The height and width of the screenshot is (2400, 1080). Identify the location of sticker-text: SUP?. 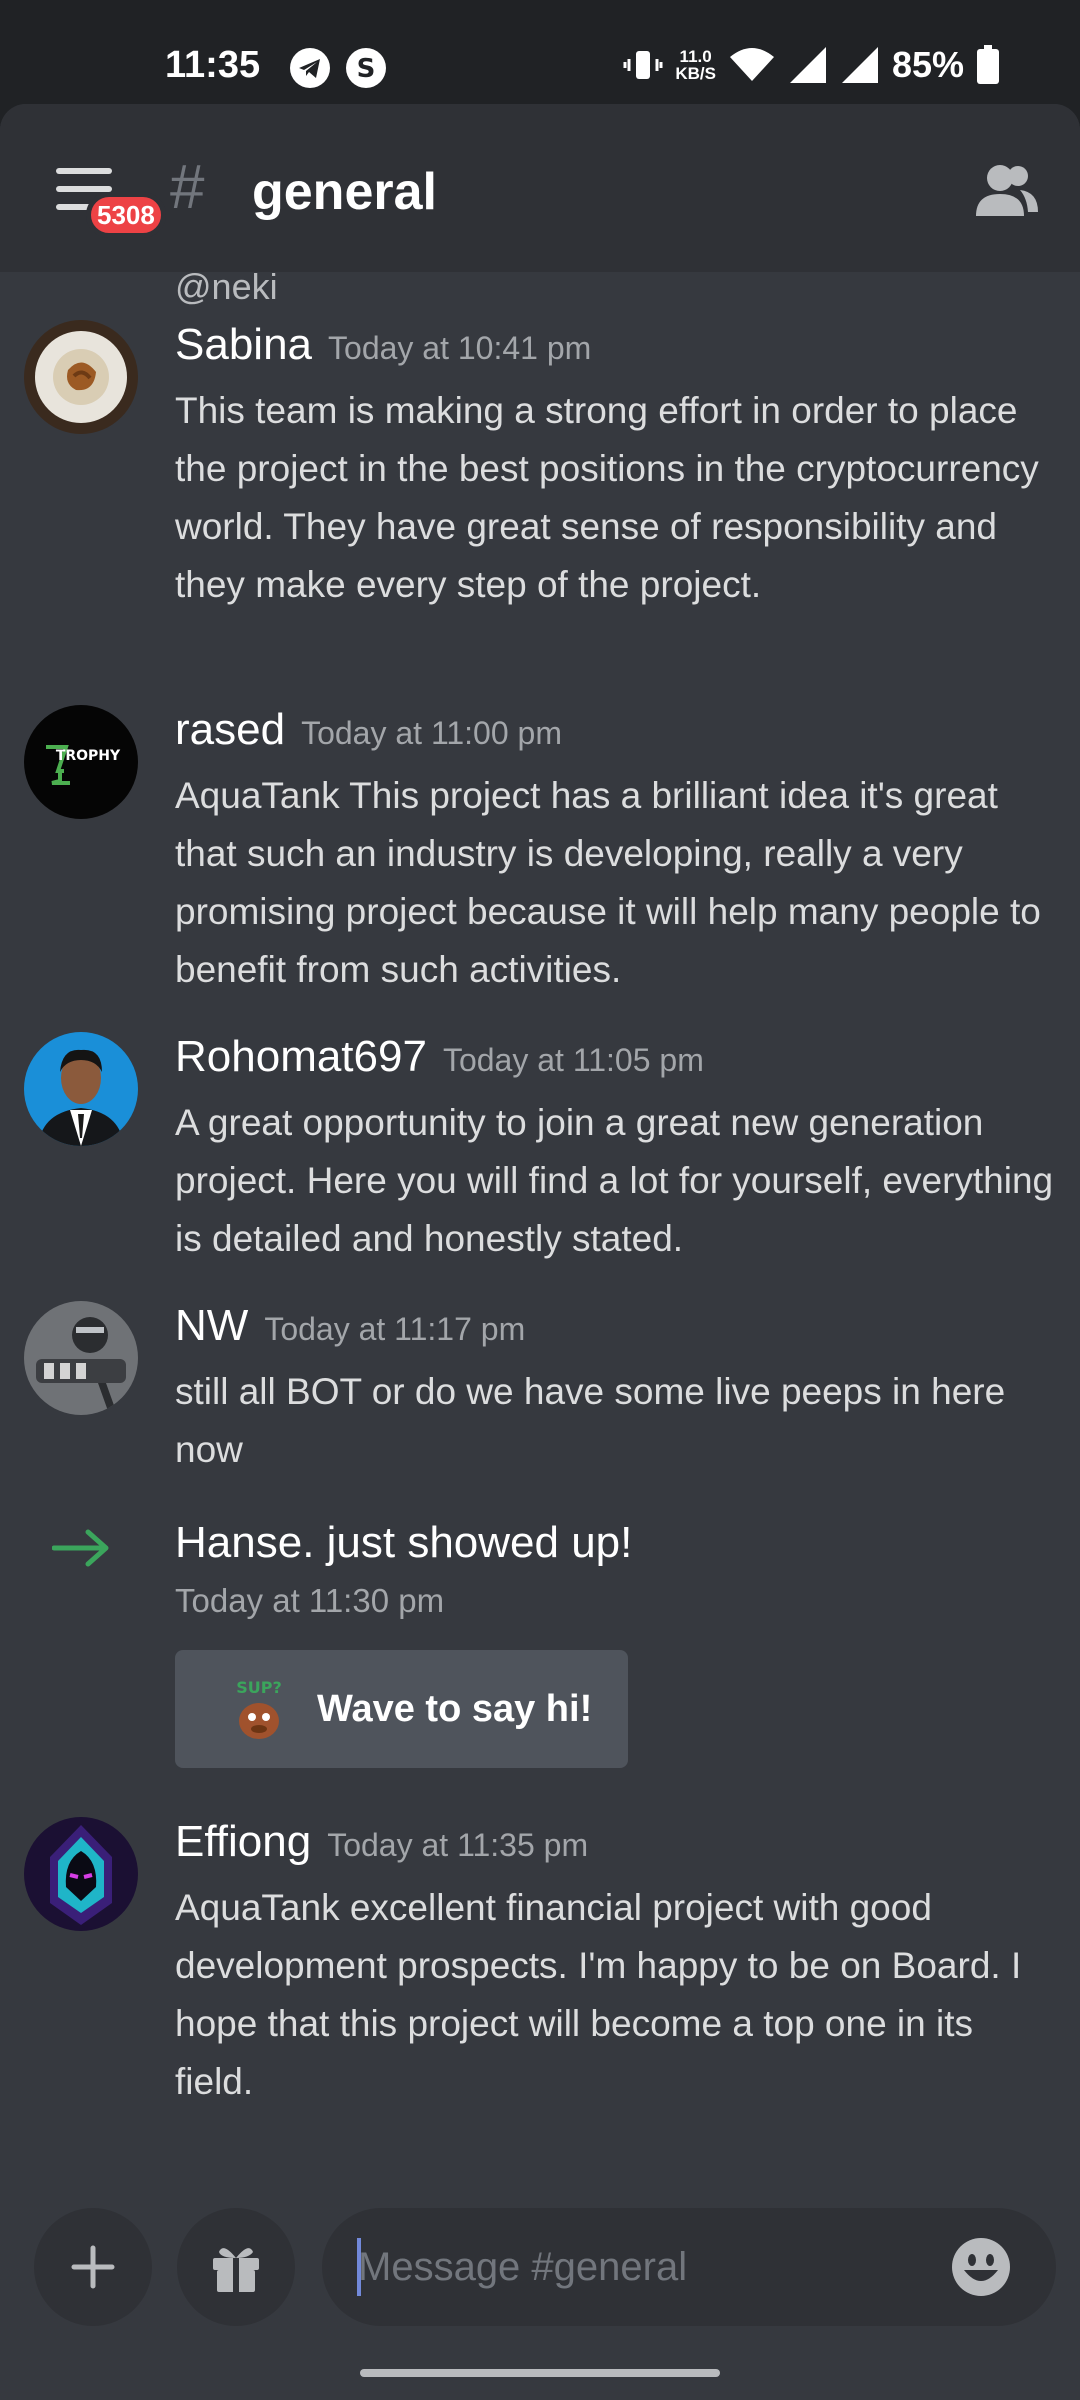
(259, 1687).